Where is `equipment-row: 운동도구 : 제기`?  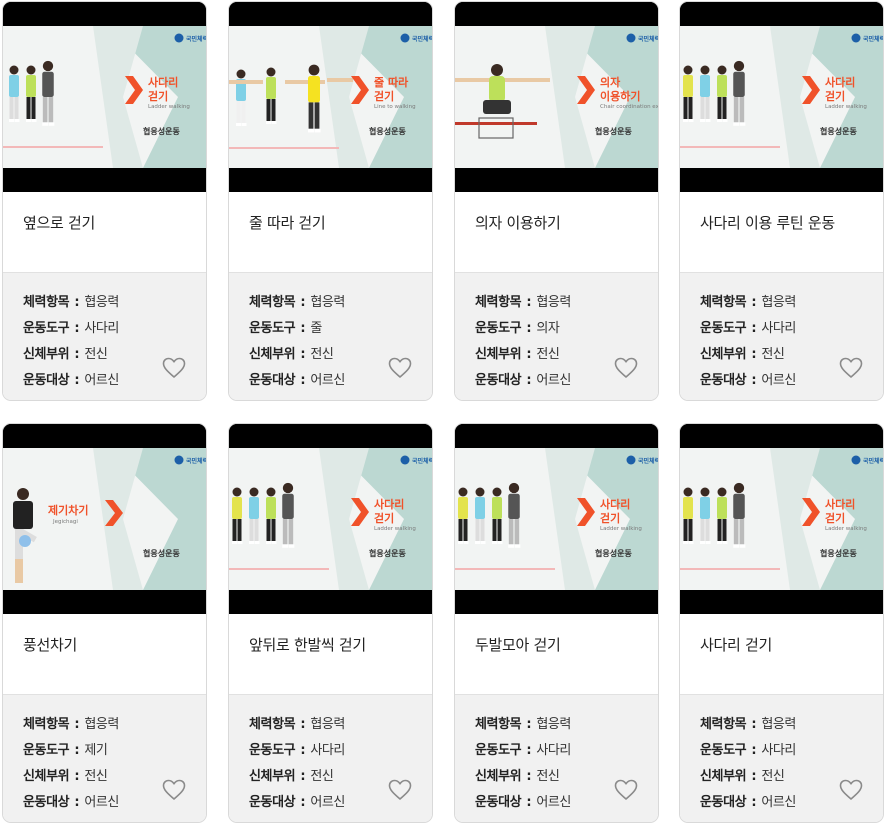 equipment-row: 운동도구 : 제기 is located at coordinates (65, 748).